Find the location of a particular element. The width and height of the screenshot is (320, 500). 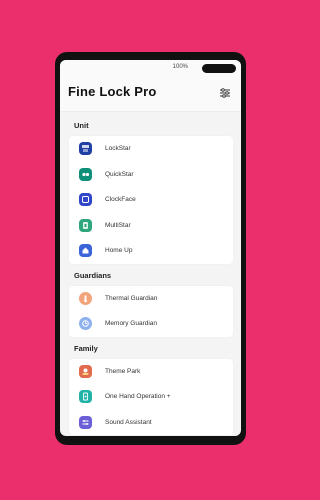

list-item-label: Memory Guardian is located at coordinates (131, 324).